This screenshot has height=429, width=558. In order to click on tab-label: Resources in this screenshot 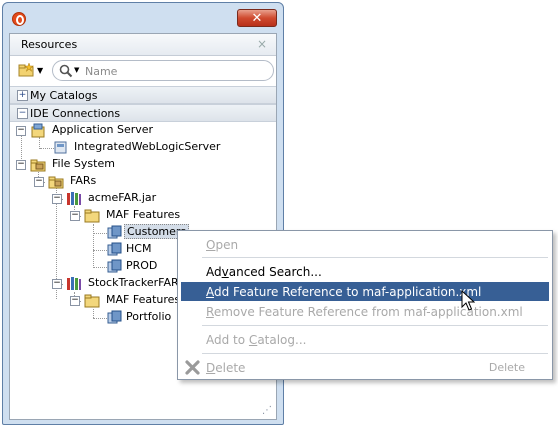, I will do `click(49, 44)`.